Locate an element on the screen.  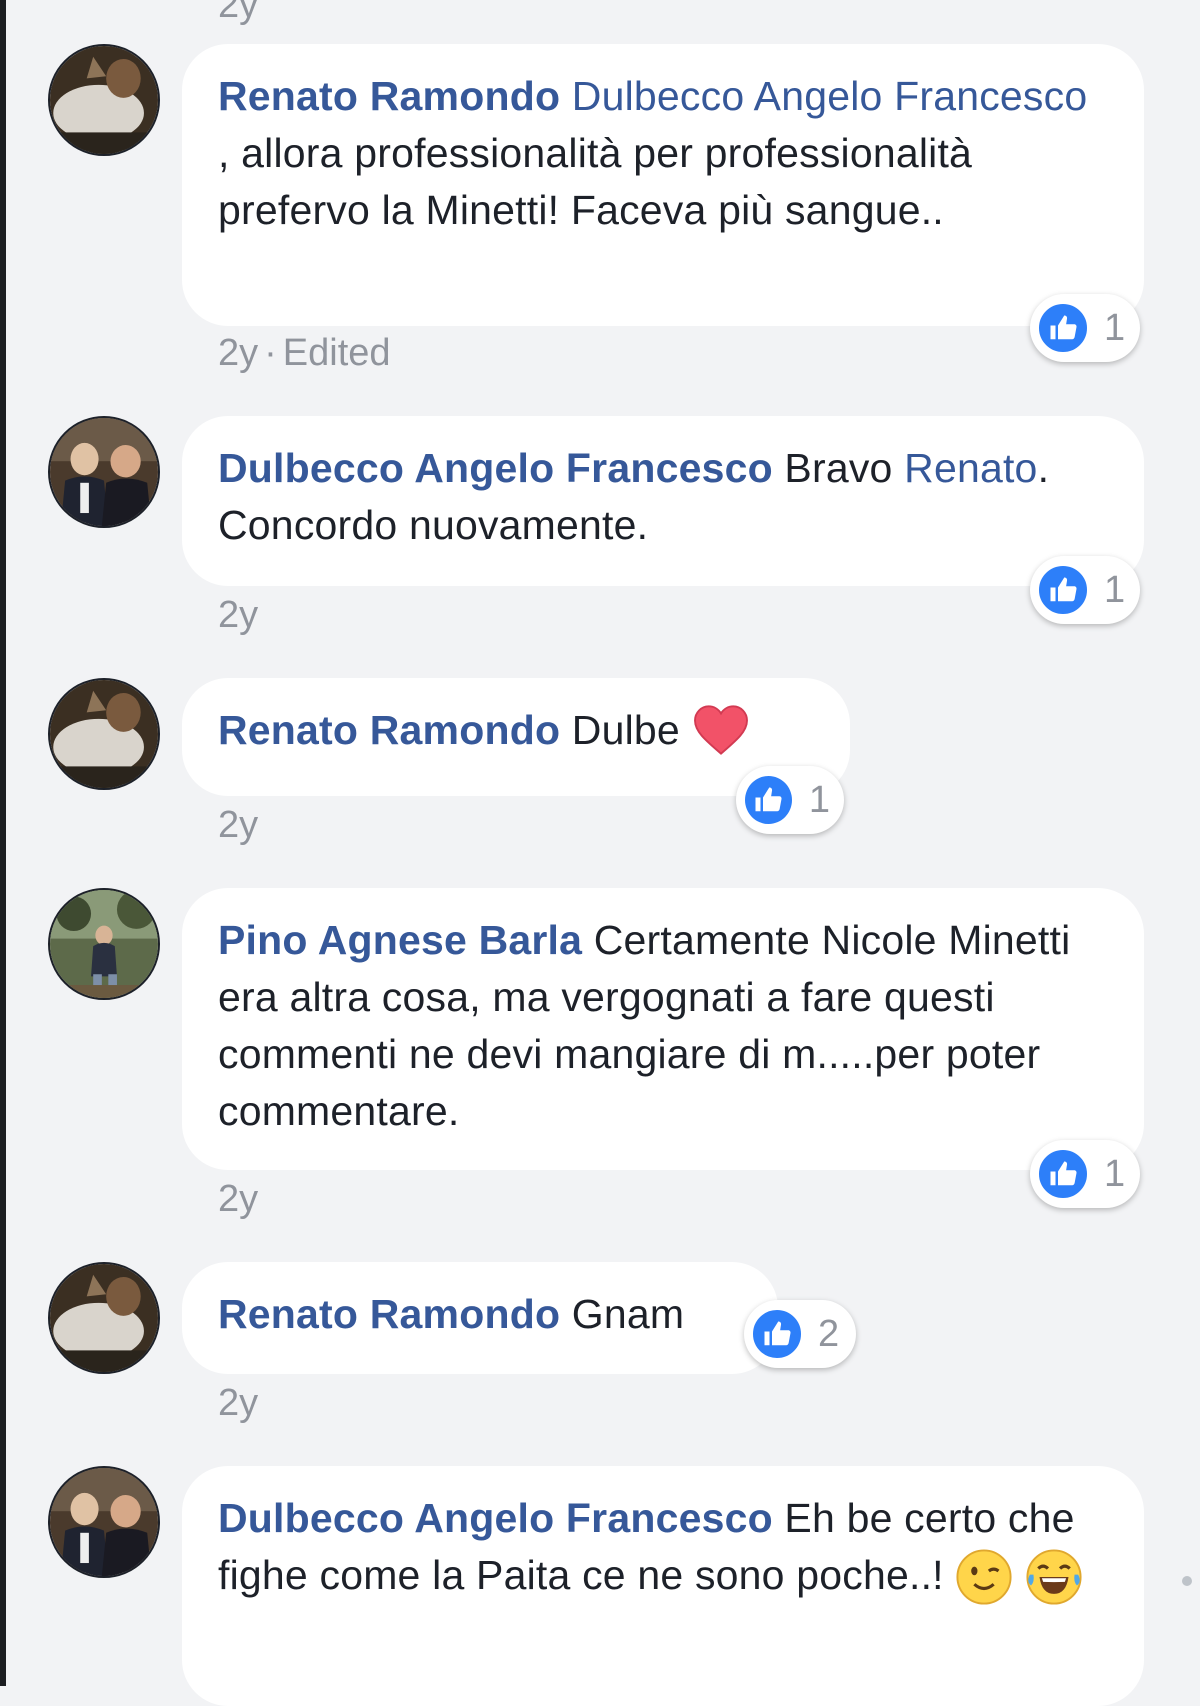
comment-mention: Dulbecco Angelo Francesco is located at coordinates (830, 96).